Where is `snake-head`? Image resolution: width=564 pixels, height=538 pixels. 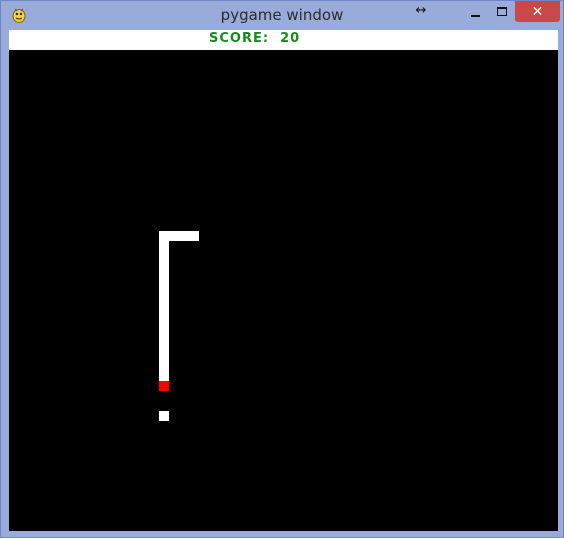
snake-head is located at coordinates (164, 386).